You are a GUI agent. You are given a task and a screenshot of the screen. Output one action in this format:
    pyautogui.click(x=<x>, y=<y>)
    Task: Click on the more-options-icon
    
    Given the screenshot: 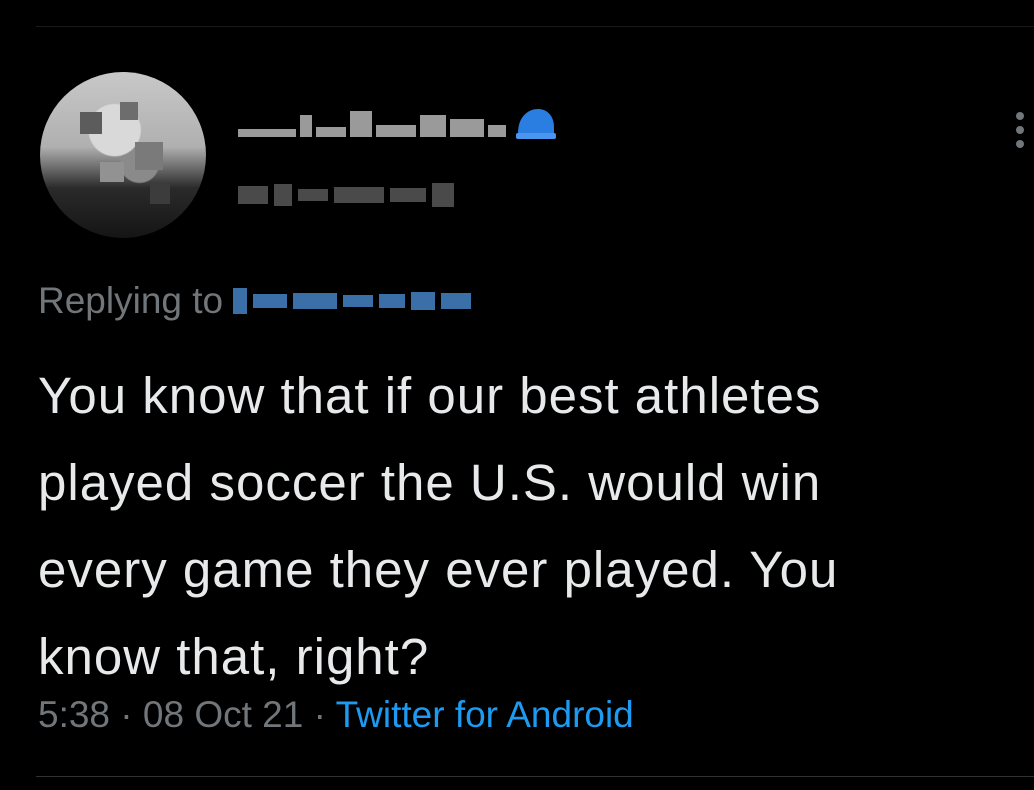 What is the action you would take?
    pyautogui.click(x=1020, y=130)
    